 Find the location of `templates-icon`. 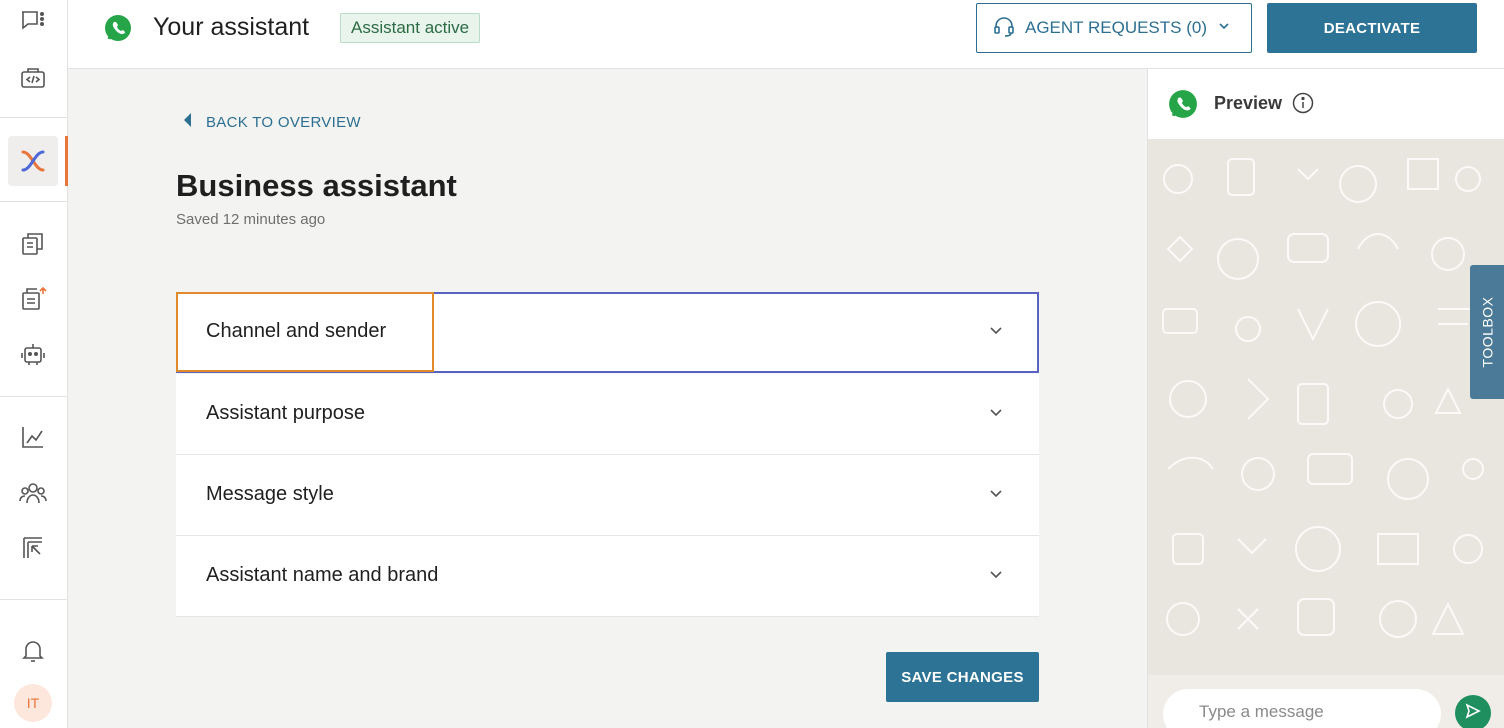

templates-icon is located at coordinates (33, 244).